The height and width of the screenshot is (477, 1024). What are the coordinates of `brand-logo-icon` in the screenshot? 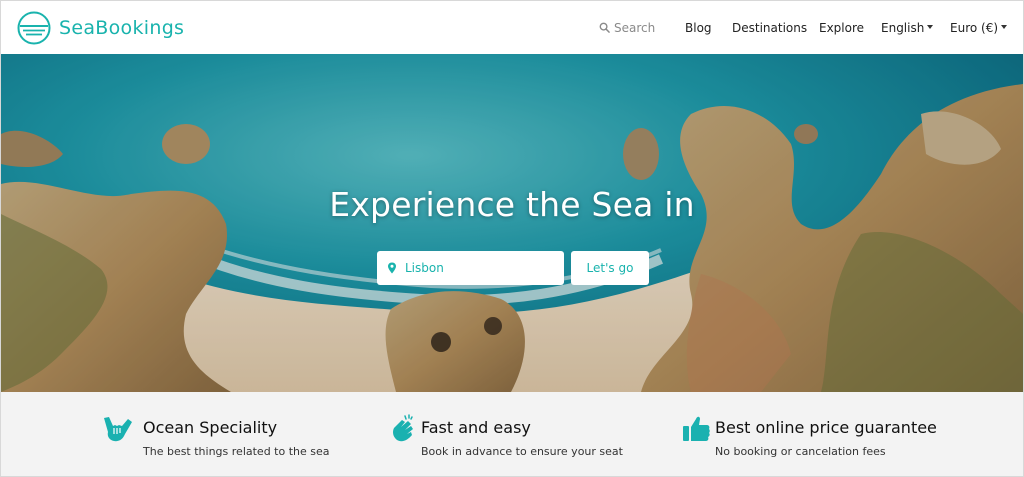 It's located at (34, 27).